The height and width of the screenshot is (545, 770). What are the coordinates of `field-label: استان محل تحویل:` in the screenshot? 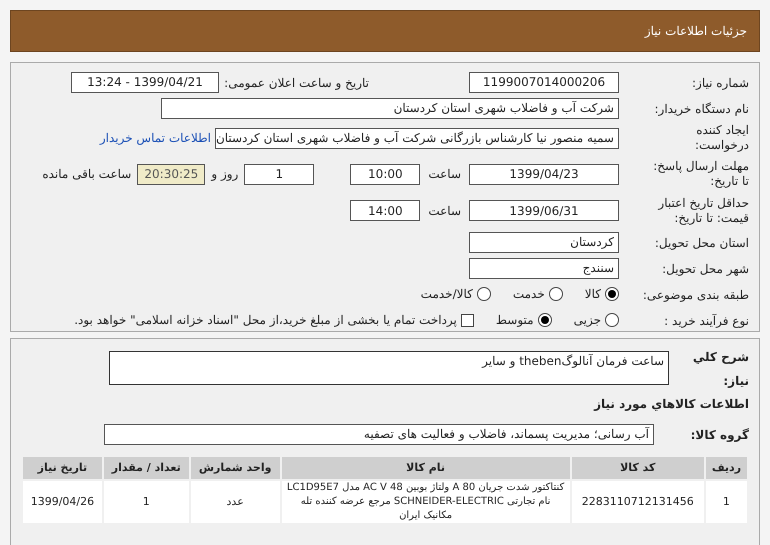 It's located at (701, 243).